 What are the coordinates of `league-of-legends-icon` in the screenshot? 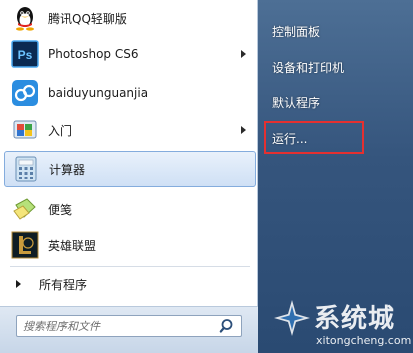 It's located at (25, 245).